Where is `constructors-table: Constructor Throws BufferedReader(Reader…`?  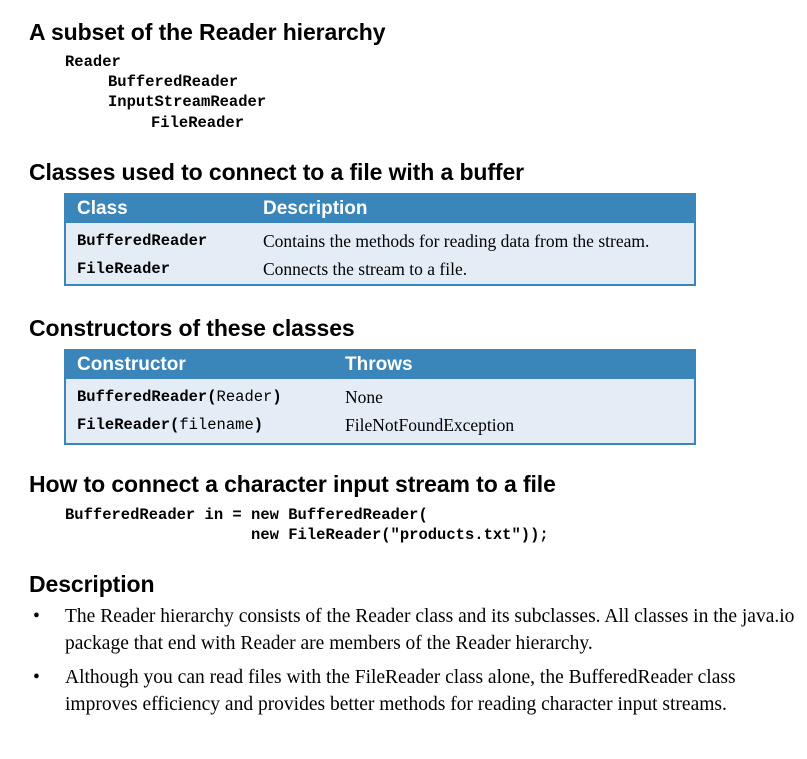
constructors-table: Constructor Throws BufferedReader(Reader… is located at coordinates (380, 397).